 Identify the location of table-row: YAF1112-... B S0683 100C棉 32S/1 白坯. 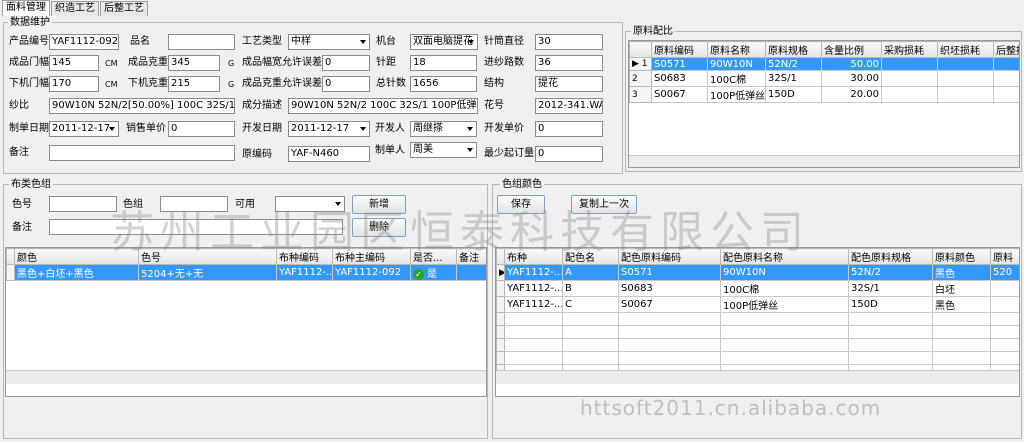
(757, 288).